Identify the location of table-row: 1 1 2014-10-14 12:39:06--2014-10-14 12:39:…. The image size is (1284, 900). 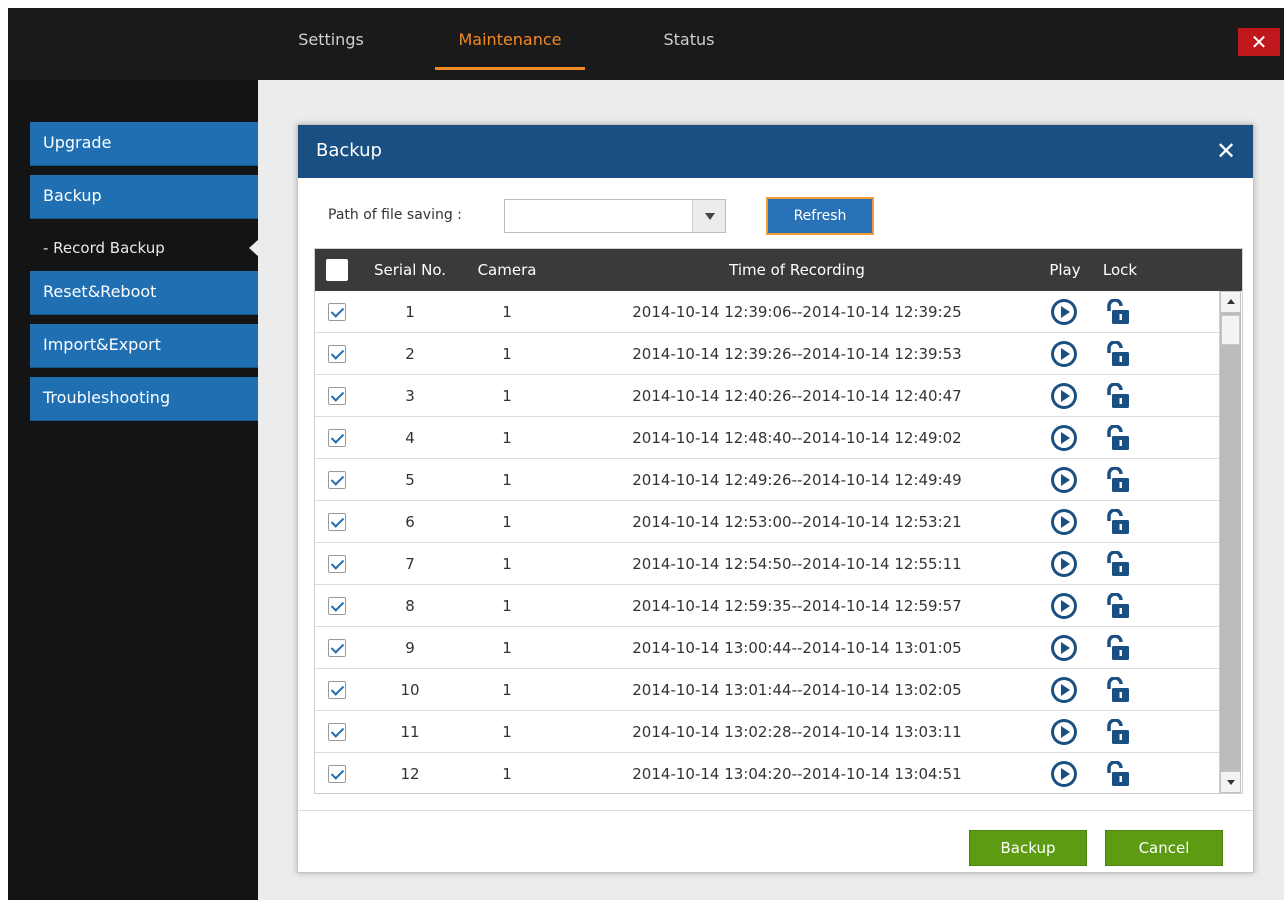
(767, 312).